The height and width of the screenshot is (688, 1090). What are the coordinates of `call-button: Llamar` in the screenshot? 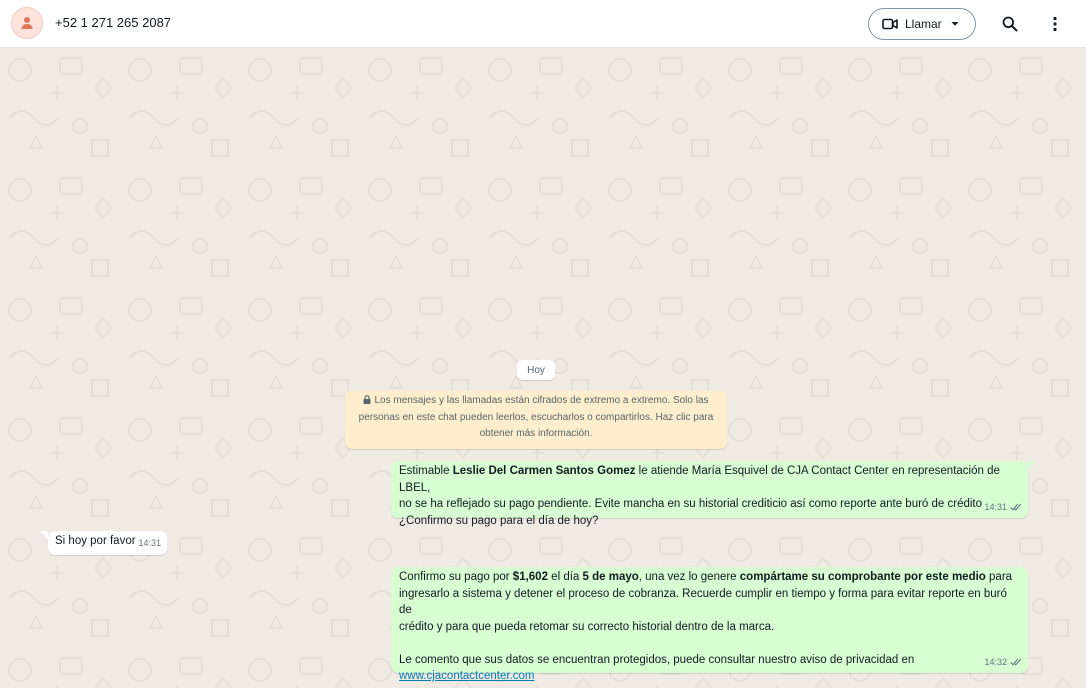 It's located at (922, 24).